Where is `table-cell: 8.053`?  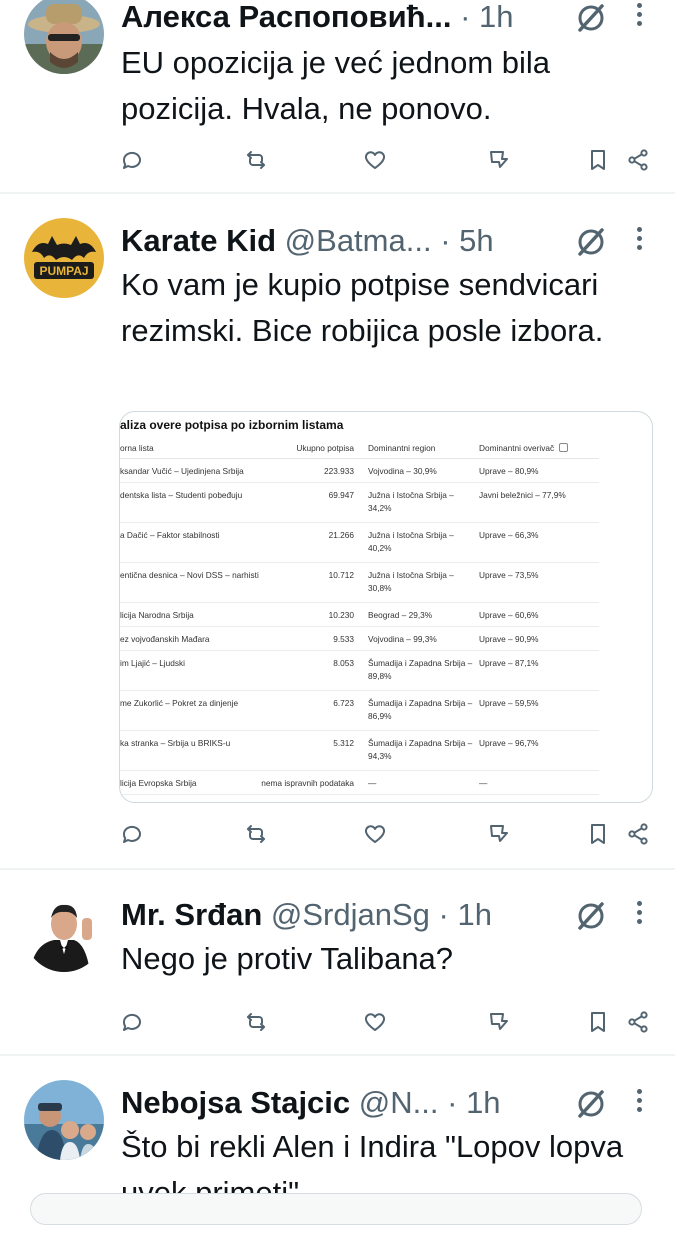 table-cell: 8.053 is located at coordinates (314, 670).